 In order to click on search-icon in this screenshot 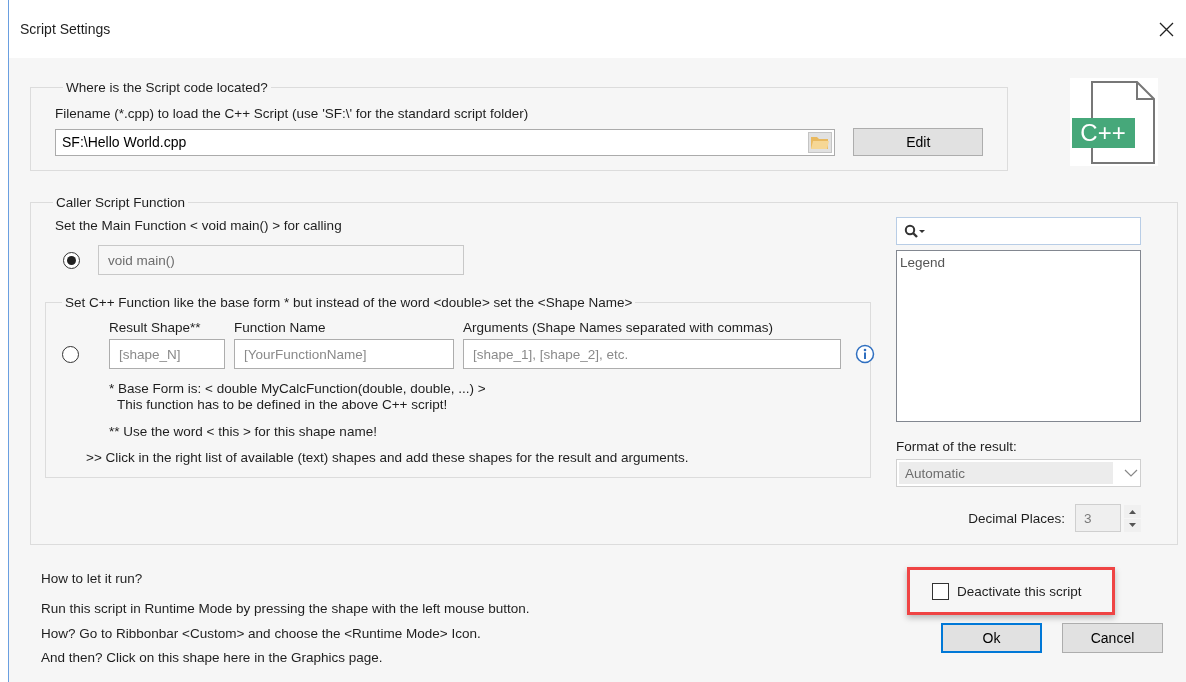, I will do `click(915, 231)`.